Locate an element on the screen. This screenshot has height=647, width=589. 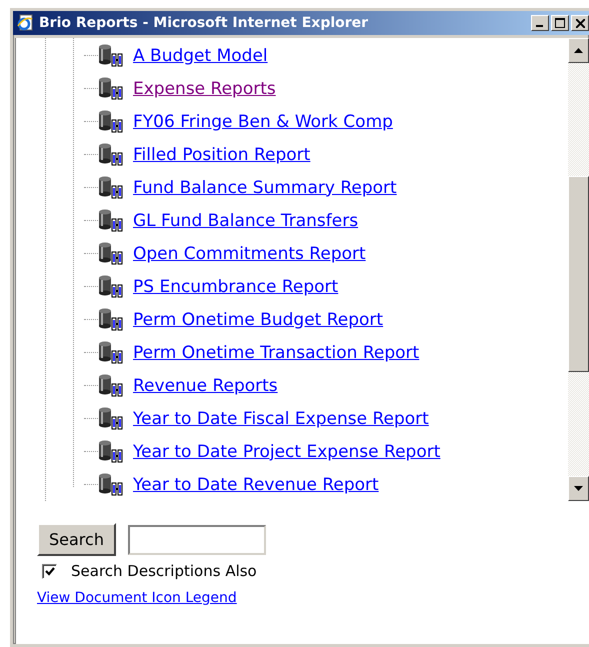
close-button is located at coordinates (580, 23).